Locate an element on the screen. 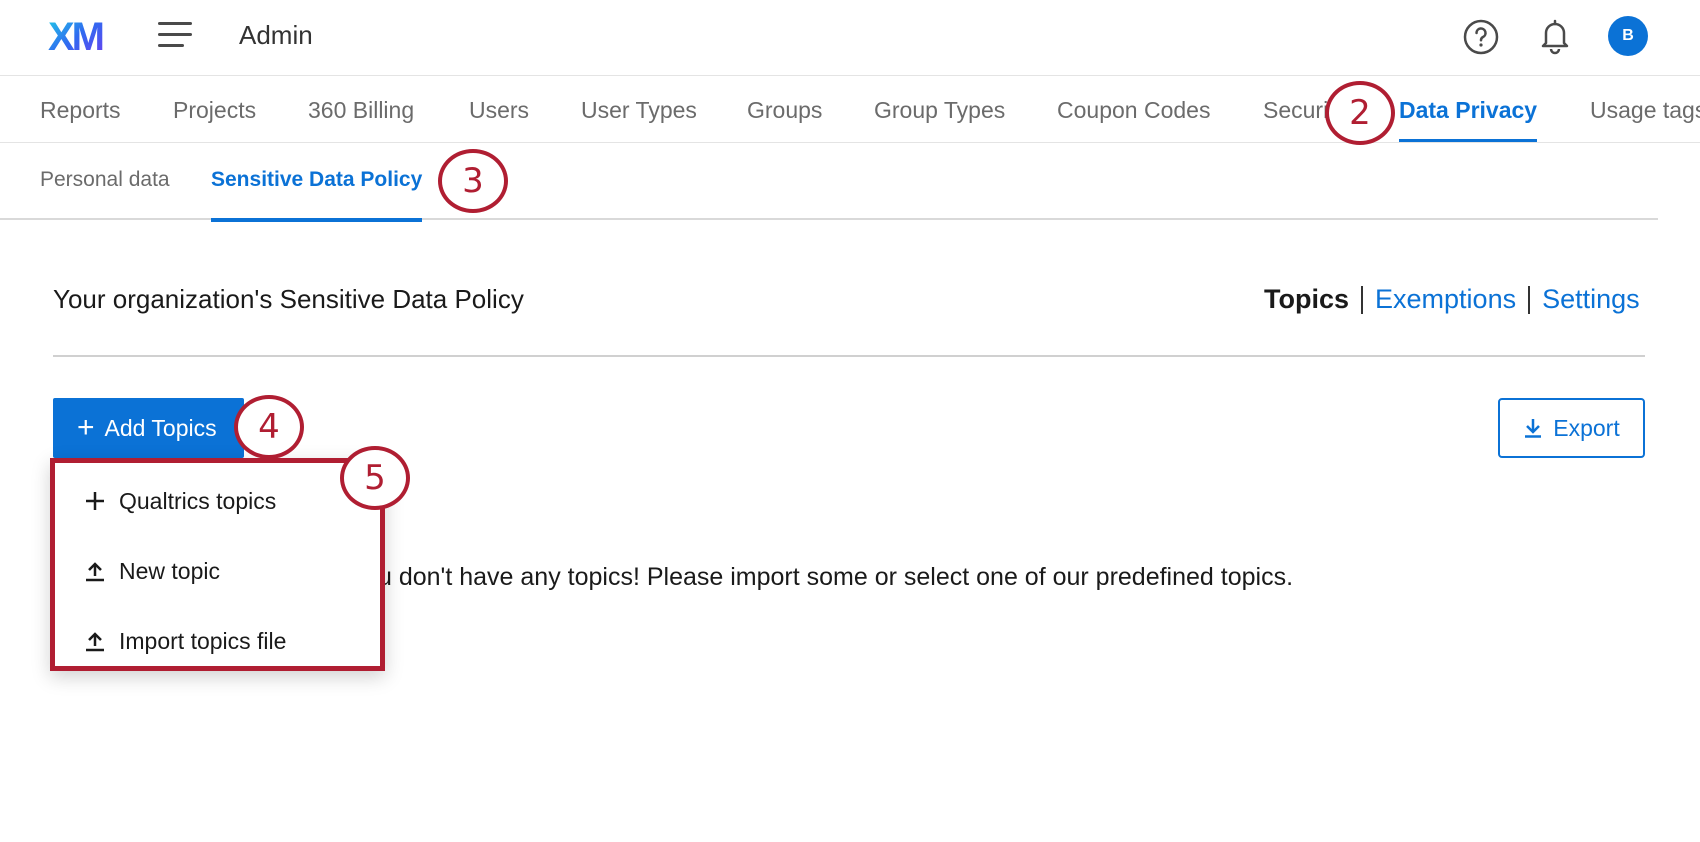 Image resolution: width=1700 pixels, height=842 pixels. tab-usage-tags: Usage tags is located at coordinates (1645, 109).